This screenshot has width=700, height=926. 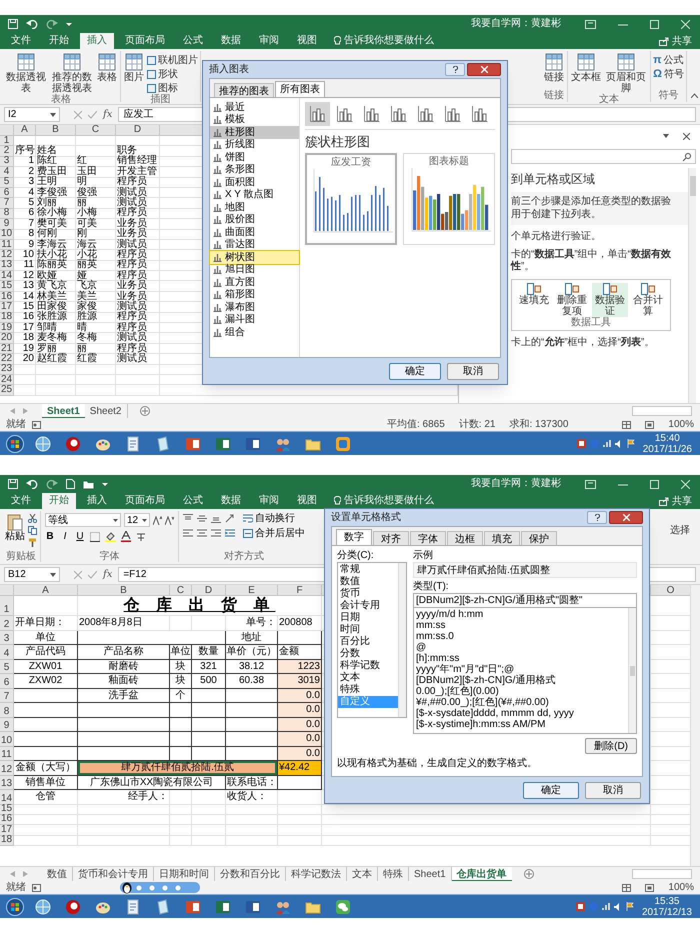 What do you see at coordinates (96, 359) in the screenshot?
I see `table-cell: 红霞` at bounding box center [96, 359].